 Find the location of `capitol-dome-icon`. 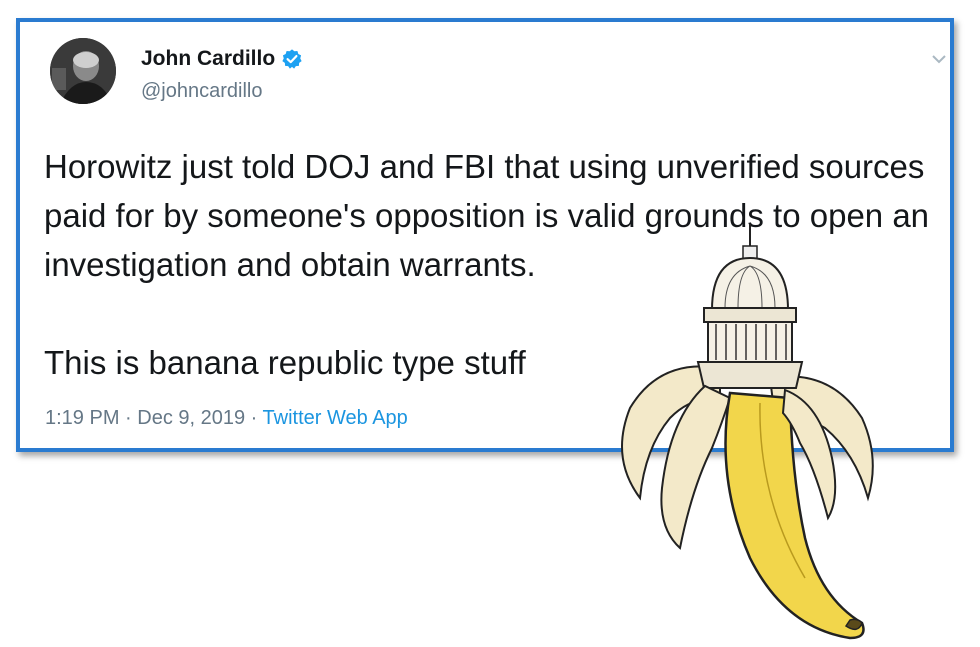

capitol-dome-icon is located at coordinates (750, 306).